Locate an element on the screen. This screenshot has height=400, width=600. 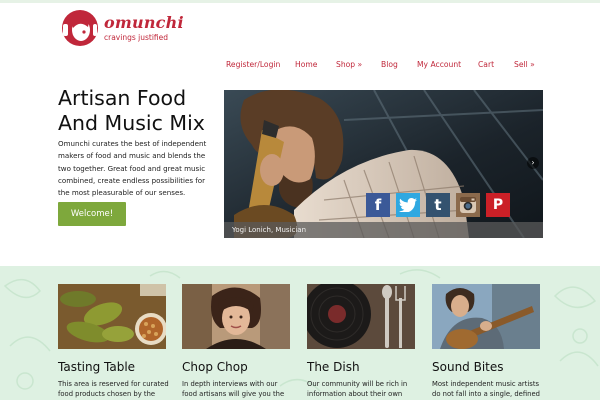
logo-mark-icon is located at coordinates (80, 28).